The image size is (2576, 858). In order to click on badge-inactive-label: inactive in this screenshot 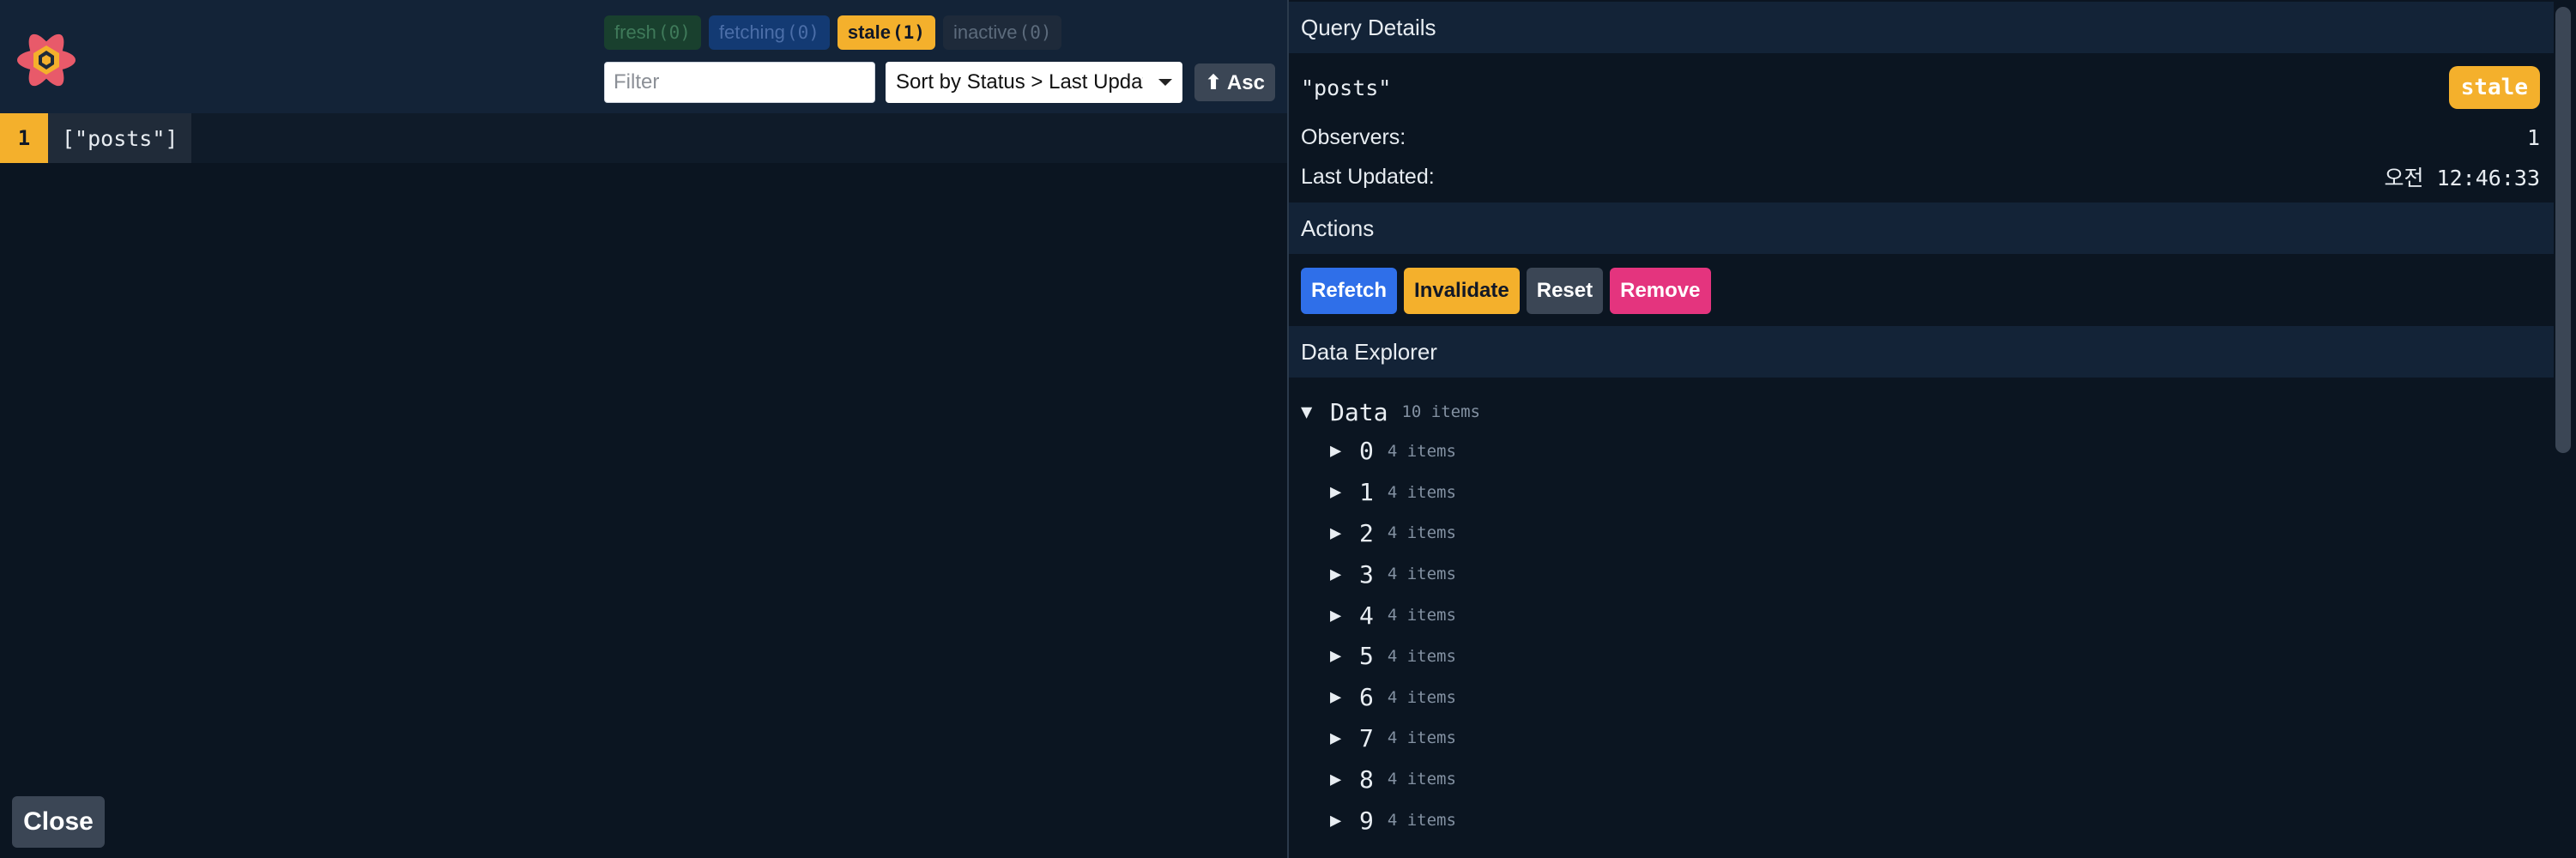, I will do `click(985, 32)`.